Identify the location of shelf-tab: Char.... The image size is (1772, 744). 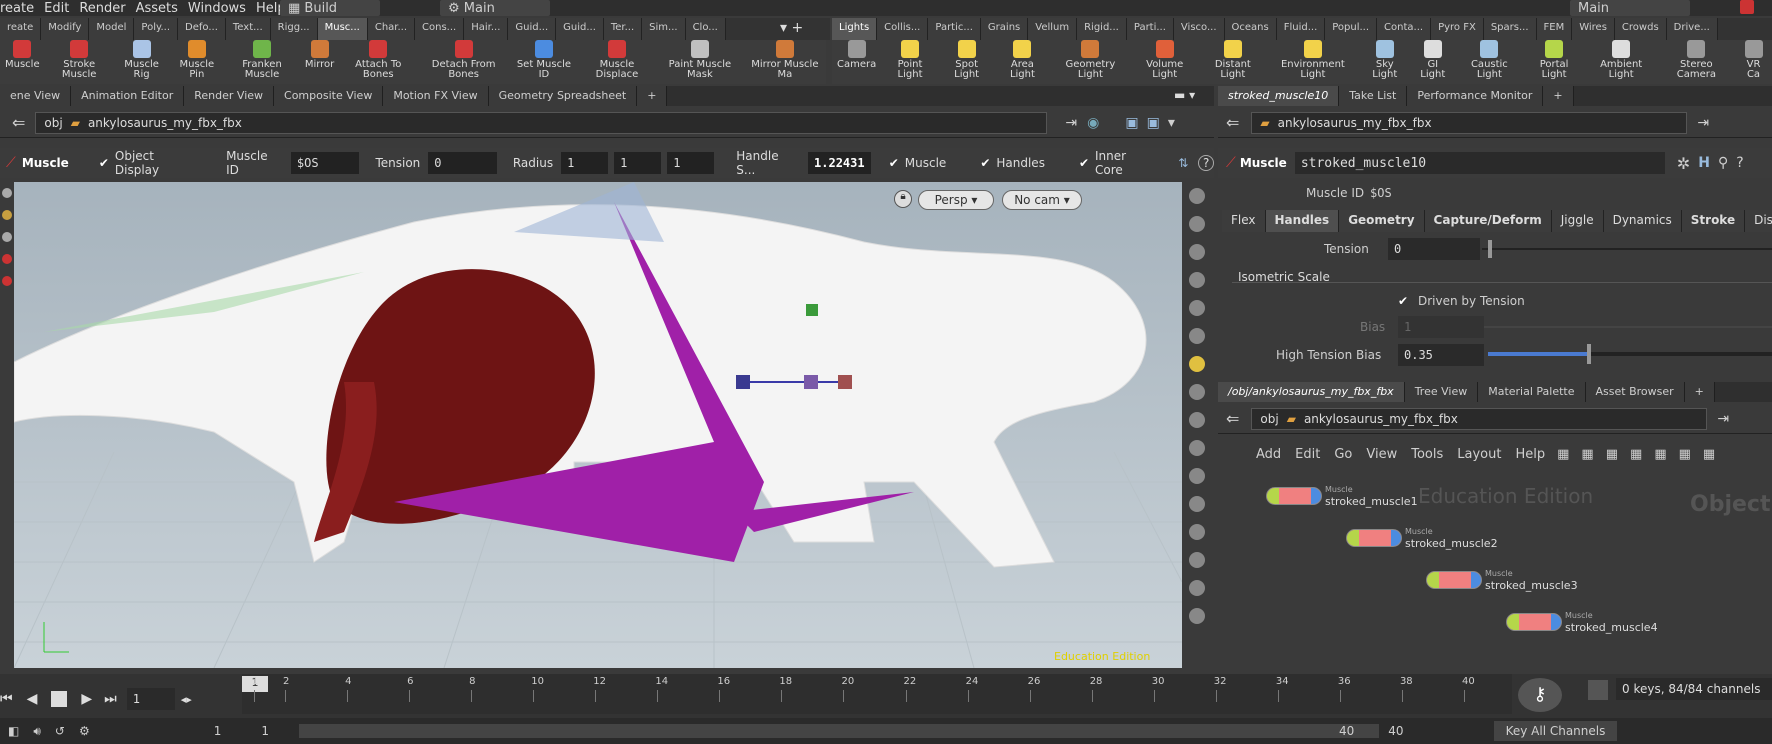
(391, 29).